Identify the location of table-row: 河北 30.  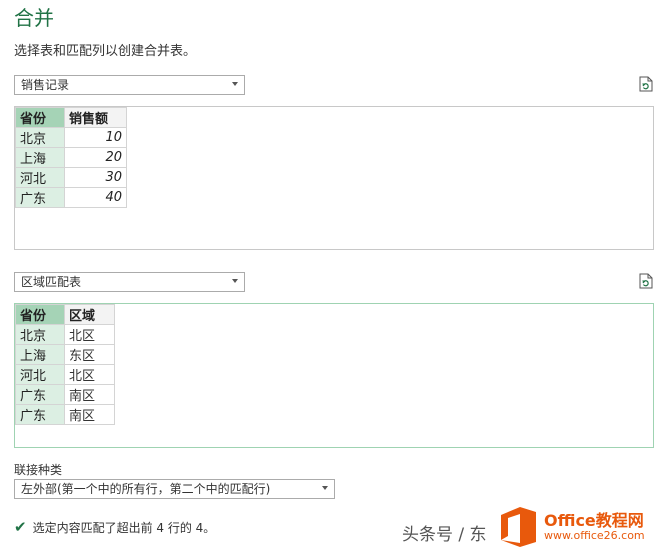
(71, 177).